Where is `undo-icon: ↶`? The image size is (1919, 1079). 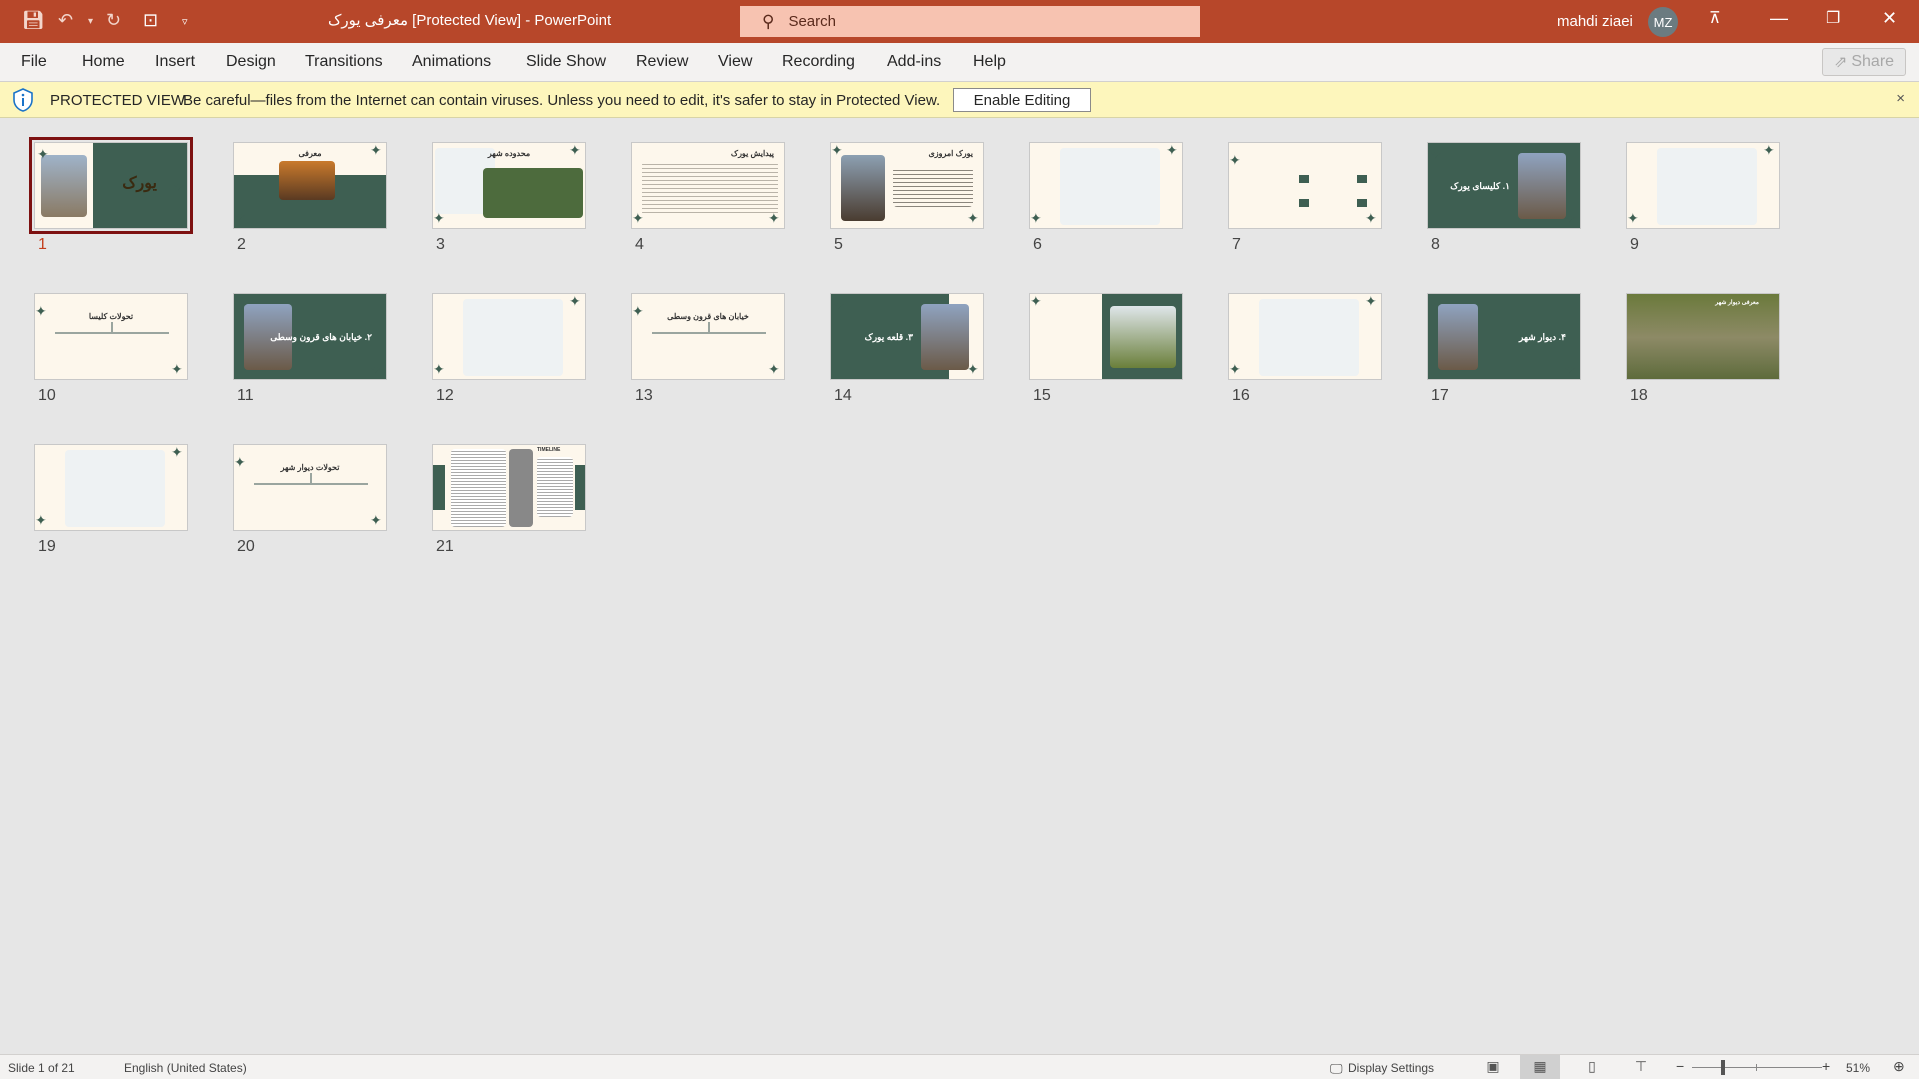
undo-icon: ↶ is located at coordinates (65, 20).